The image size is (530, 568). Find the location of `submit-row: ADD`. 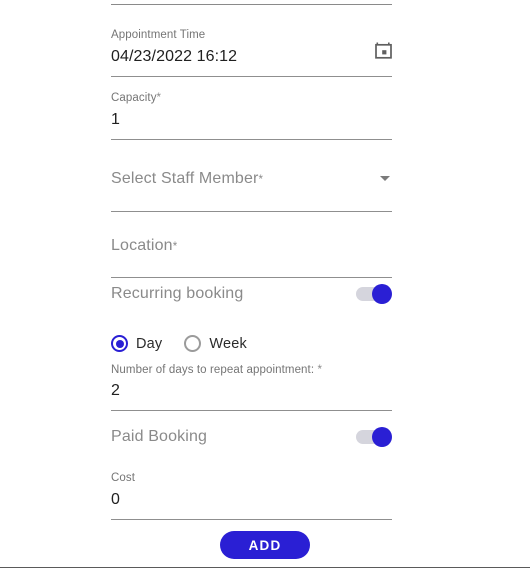

submit-row: ADD is located at coordinates (265, 545).